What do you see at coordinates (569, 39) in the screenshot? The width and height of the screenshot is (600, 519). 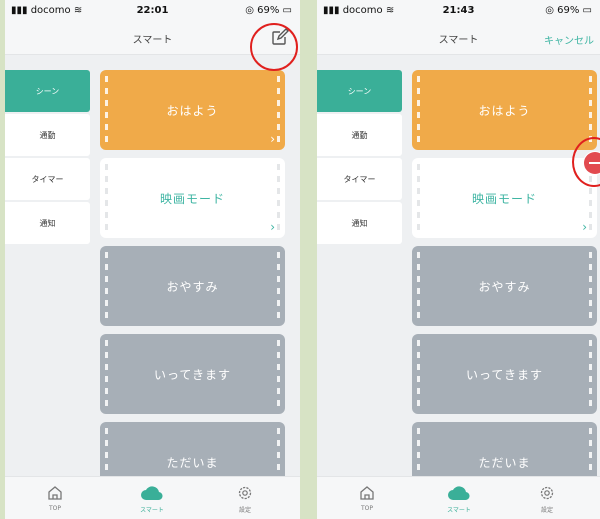 I see `cancel-button: キャンセル` at bounding box center [569, 39].